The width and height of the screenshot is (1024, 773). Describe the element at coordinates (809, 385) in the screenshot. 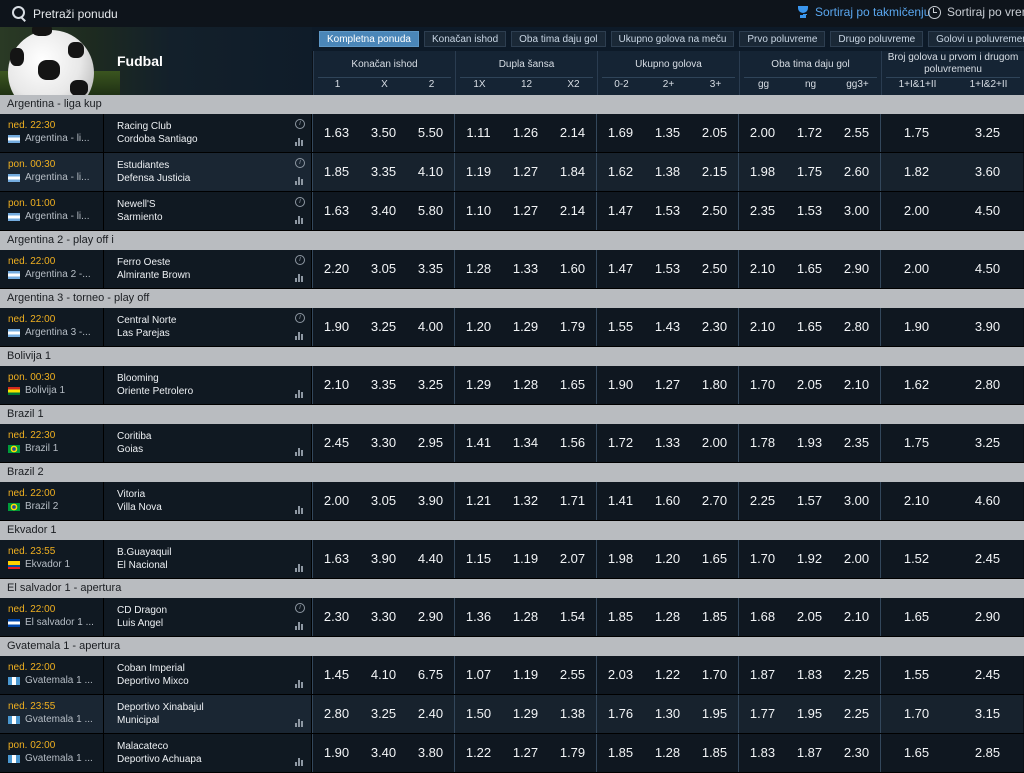

I see `odds-ng: 2.05` at that location.